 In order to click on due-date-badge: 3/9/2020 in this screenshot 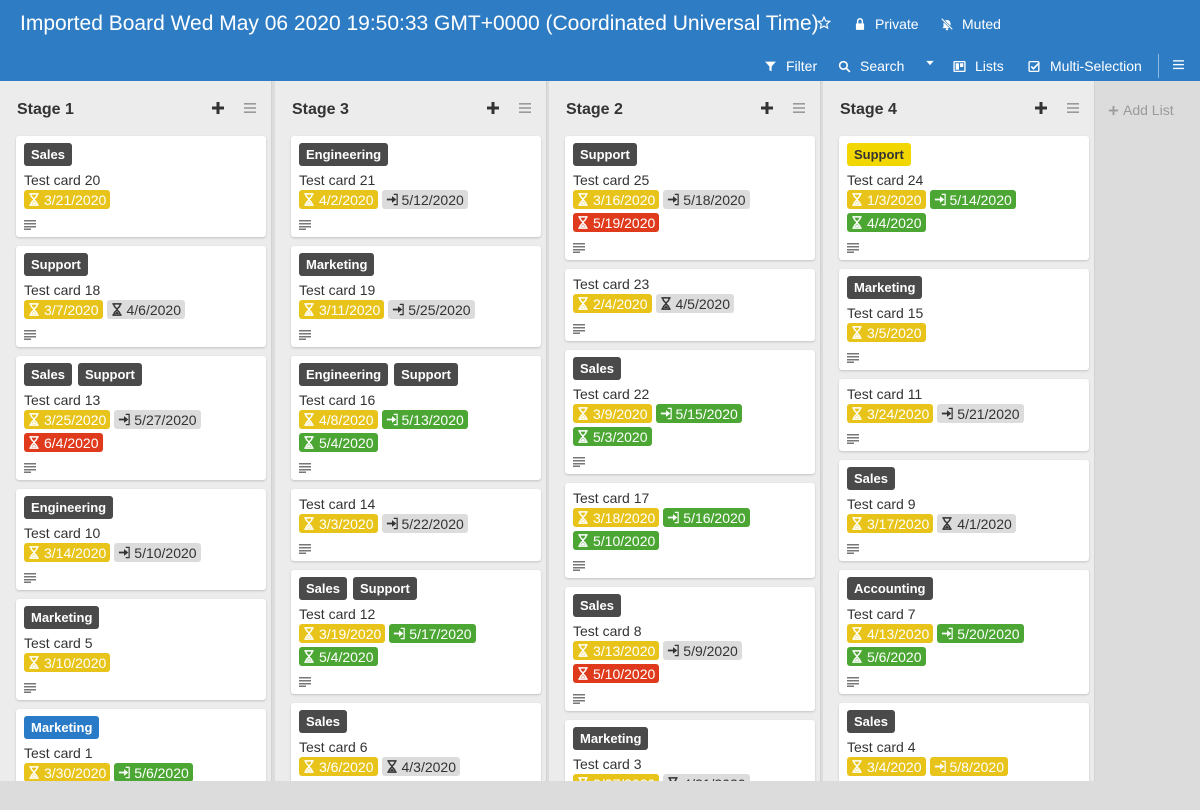, I will do `click(612, 413)`.